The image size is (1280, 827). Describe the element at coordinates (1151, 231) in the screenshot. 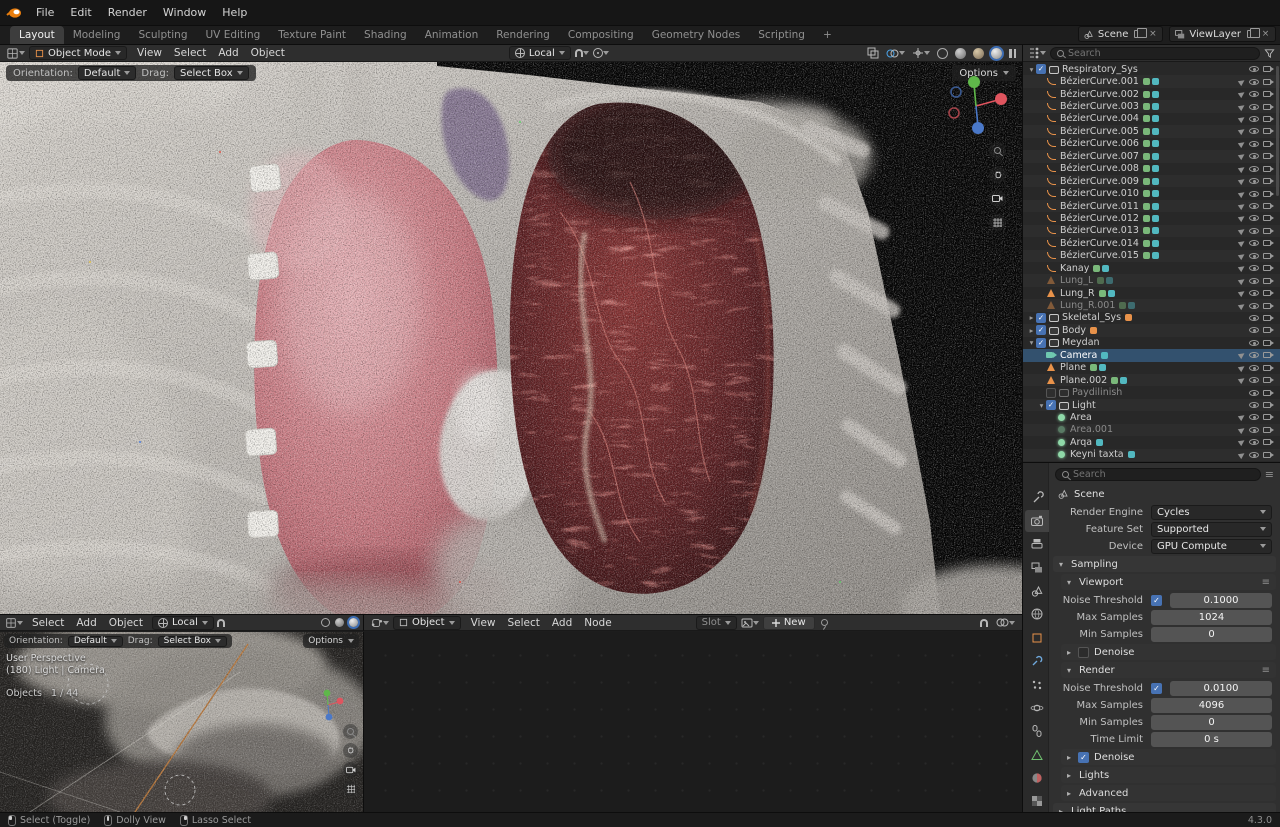

I see `outliner-row: BézierCurve.013` at that location.